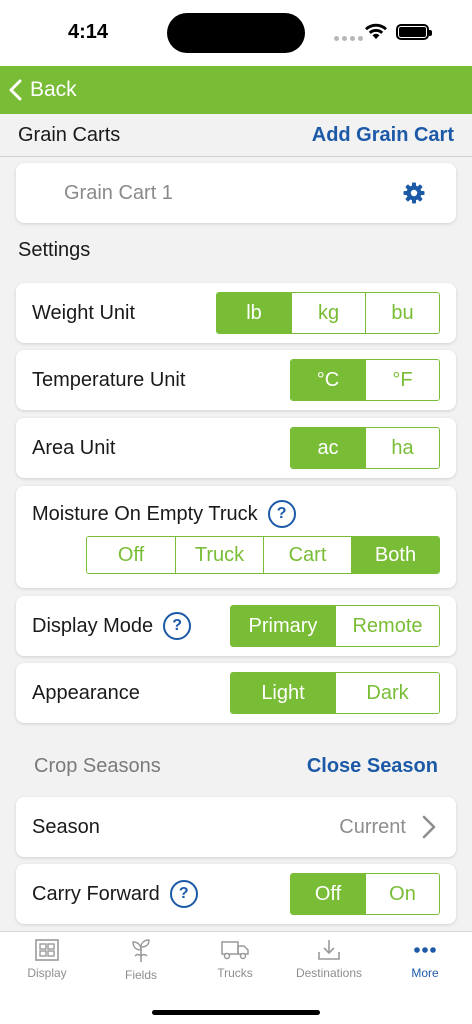 The image size is (472, 1024). I want to click on wifi-icon, so click(376, 31).